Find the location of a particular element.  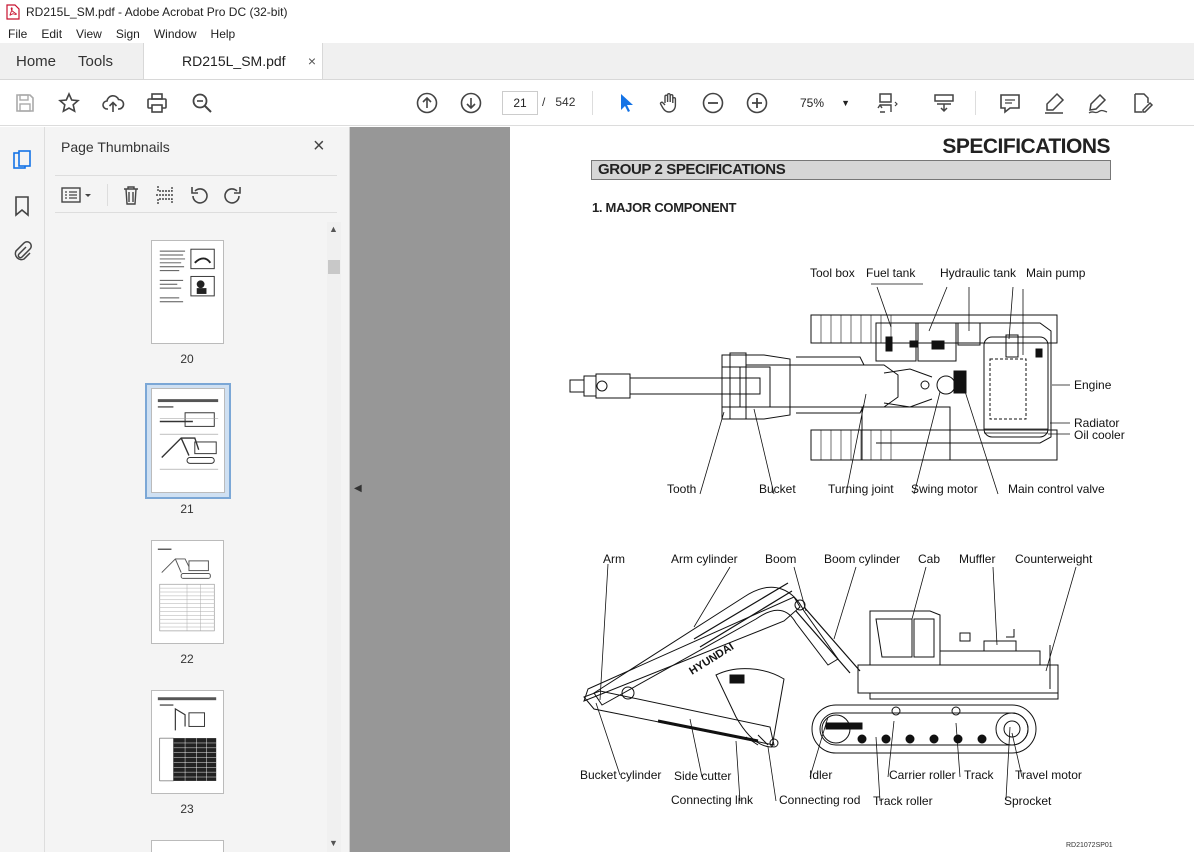

page-number-input: 21 is located at coordinates (520, 103).